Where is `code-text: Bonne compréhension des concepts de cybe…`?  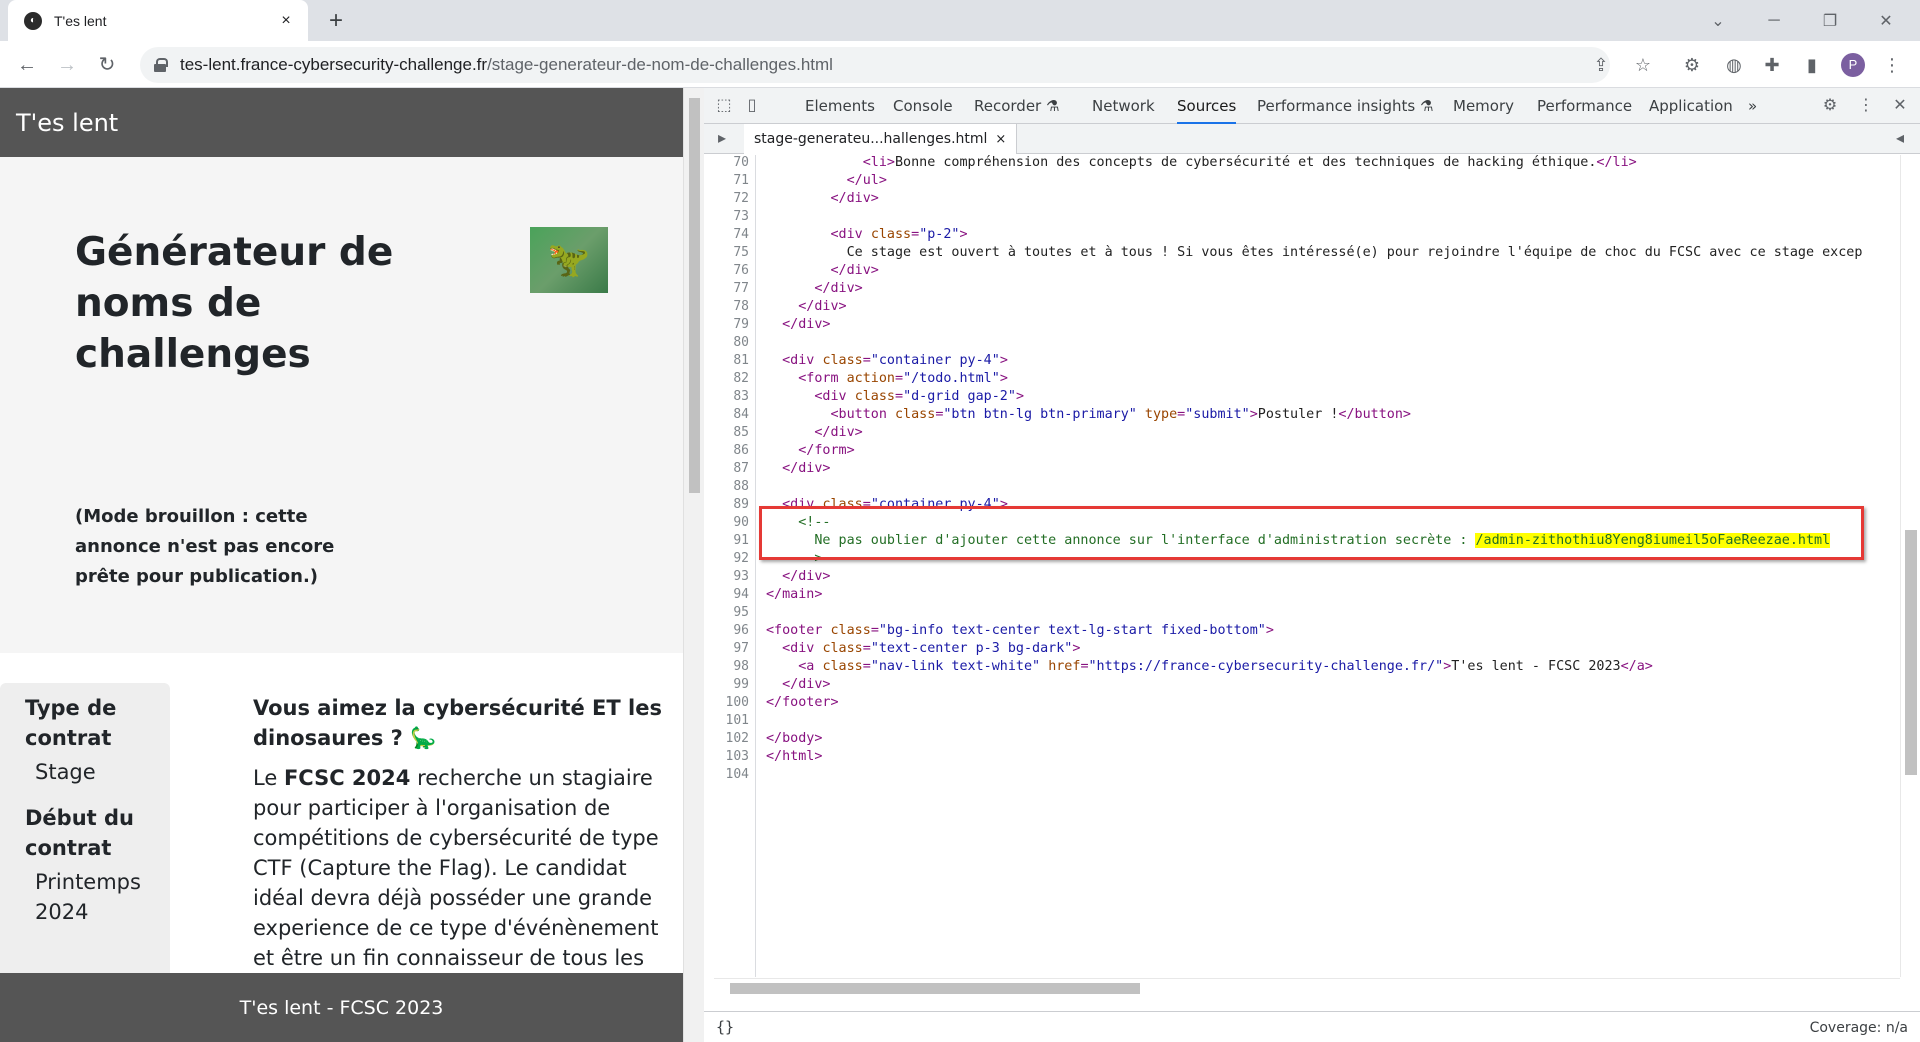
code-text: Bonne compréhension des concepts de cybe… is located at coordinates (1246, 162).